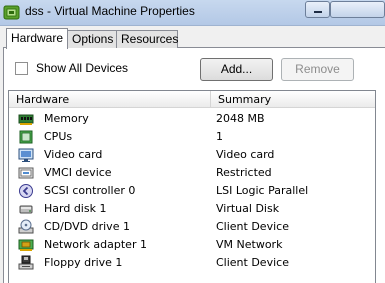  Describe the element at coordinates (82, 68) in the screenshot. I see `show-all-devices-label: Show All Devices` at that location.